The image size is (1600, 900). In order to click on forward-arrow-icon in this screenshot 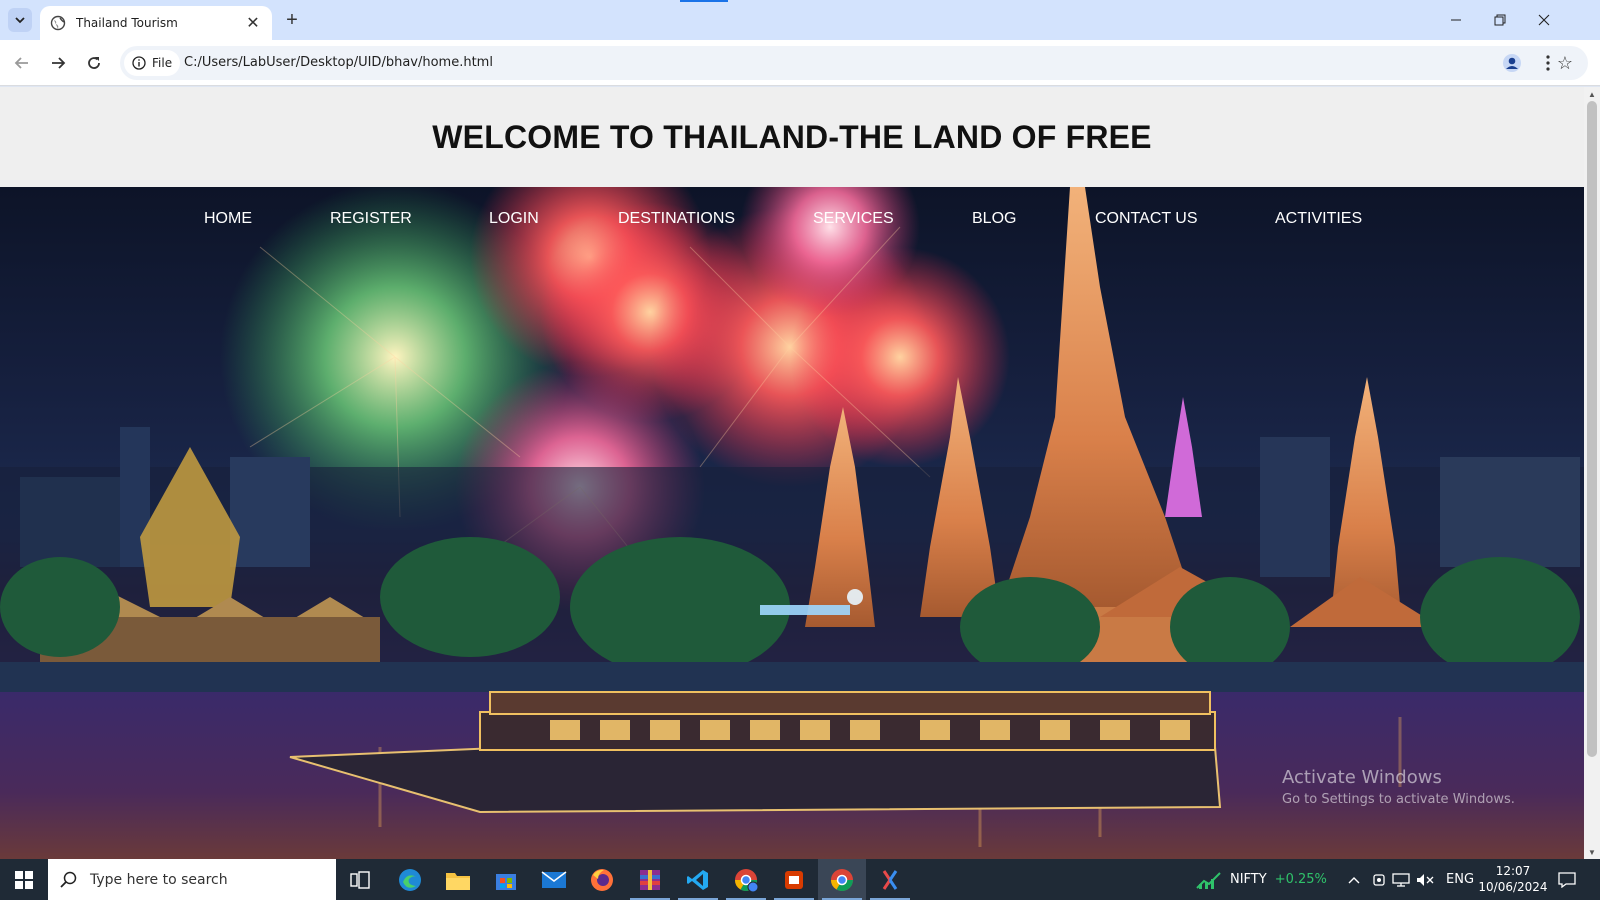, I will do `click(58, 63)`.